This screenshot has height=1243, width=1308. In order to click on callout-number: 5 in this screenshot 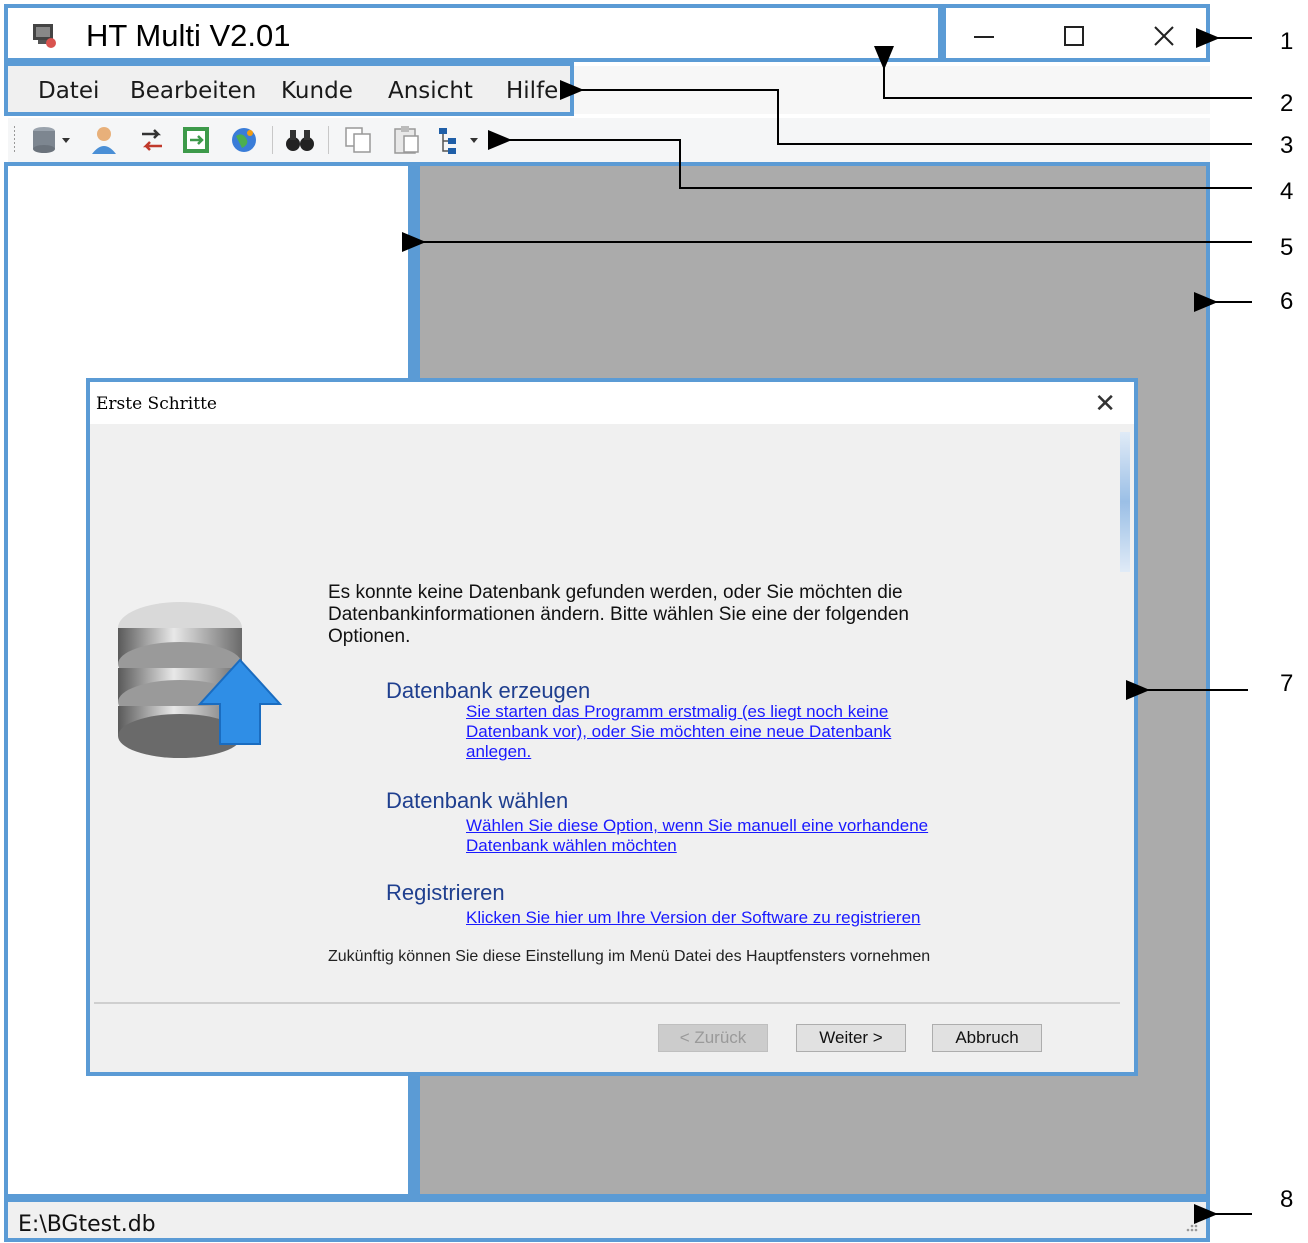, I will do `click(1287, 247)`.